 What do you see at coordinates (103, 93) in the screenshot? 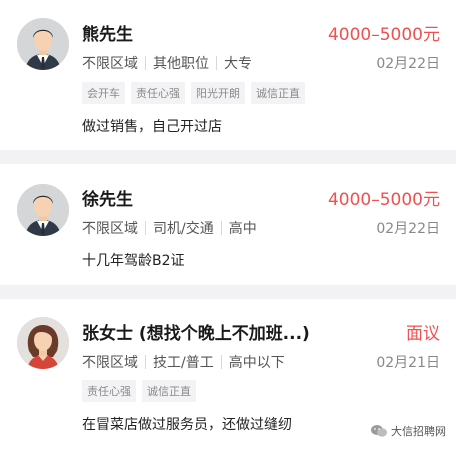
I see `tag: 会开车` at bounding box center [103, 93].